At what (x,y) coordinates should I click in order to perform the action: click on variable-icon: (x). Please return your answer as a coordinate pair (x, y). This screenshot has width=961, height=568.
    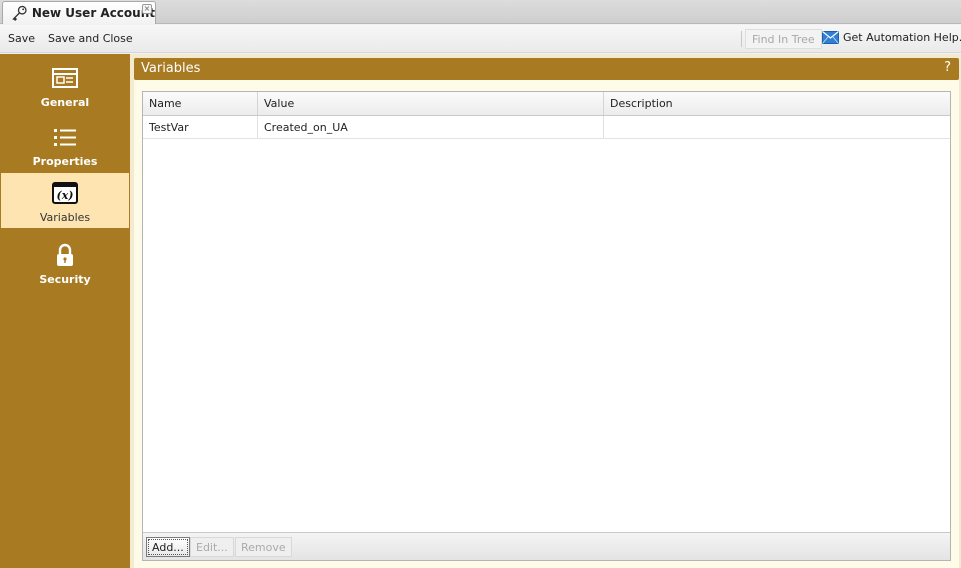
    Looking at the image, I should click on (65, 193).